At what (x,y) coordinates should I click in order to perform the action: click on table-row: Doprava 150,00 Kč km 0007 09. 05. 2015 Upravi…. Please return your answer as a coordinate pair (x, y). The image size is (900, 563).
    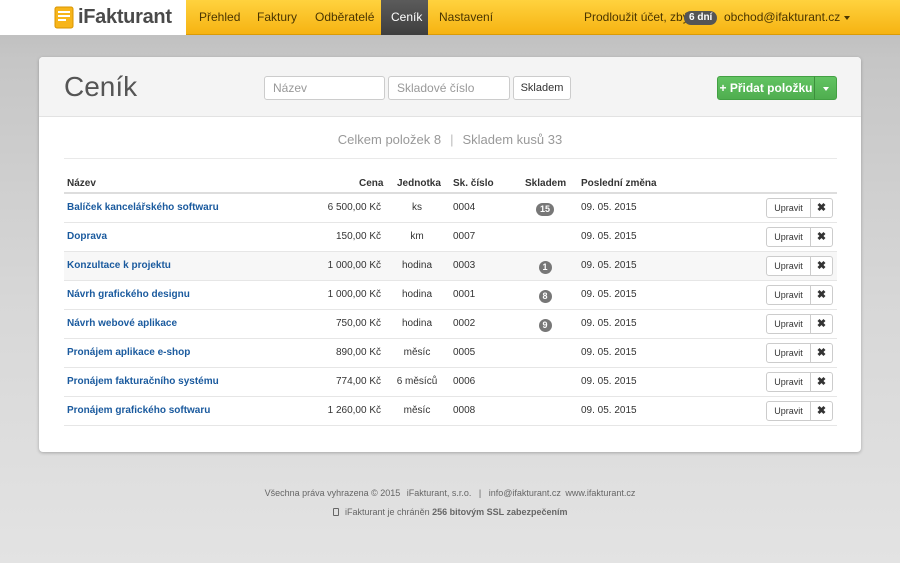
    Looking at the image, I should click on (450, 237).